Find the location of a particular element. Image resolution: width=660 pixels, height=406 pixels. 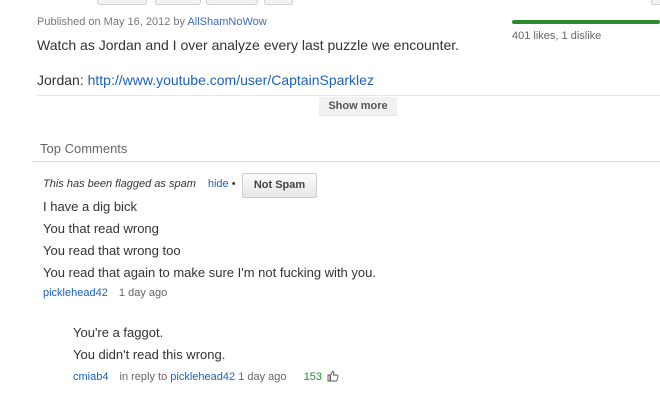

vote-count: 153 is located at coordinates (312, 377).